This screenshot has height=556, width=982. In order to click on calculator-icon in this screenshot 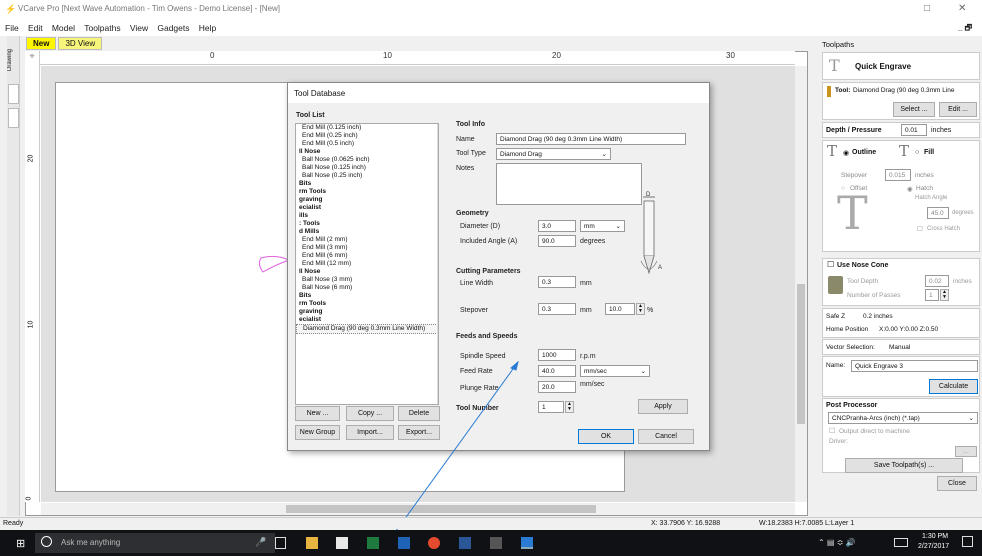, I will do `click(342, 543)`.